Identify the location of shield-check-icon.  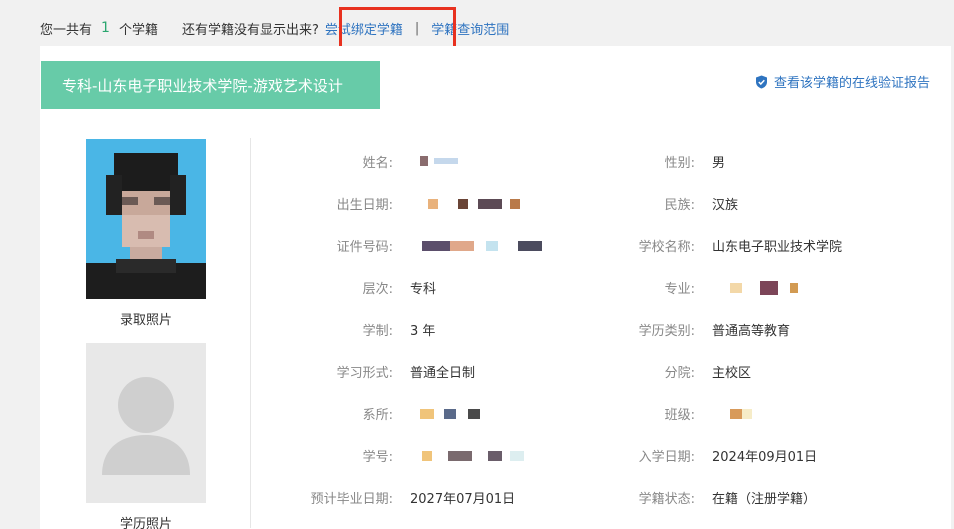
(761, 81).